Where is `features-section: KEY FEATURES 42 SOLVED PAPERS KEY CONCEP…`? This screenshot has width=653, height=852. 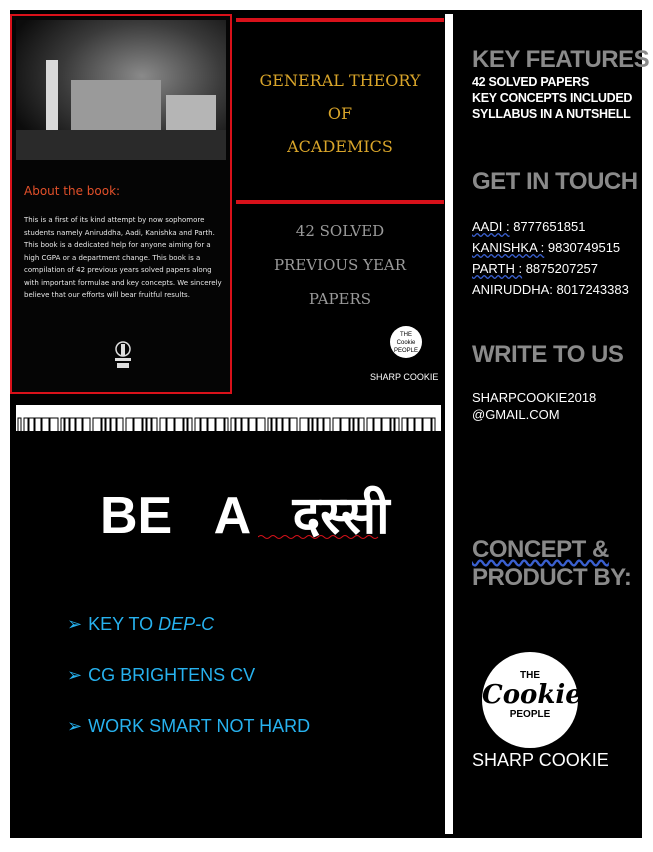 features-section: KEY FEATURES 42 SOLVED PAPERS KEY CONCEP… is located at coordinates (561, 84).